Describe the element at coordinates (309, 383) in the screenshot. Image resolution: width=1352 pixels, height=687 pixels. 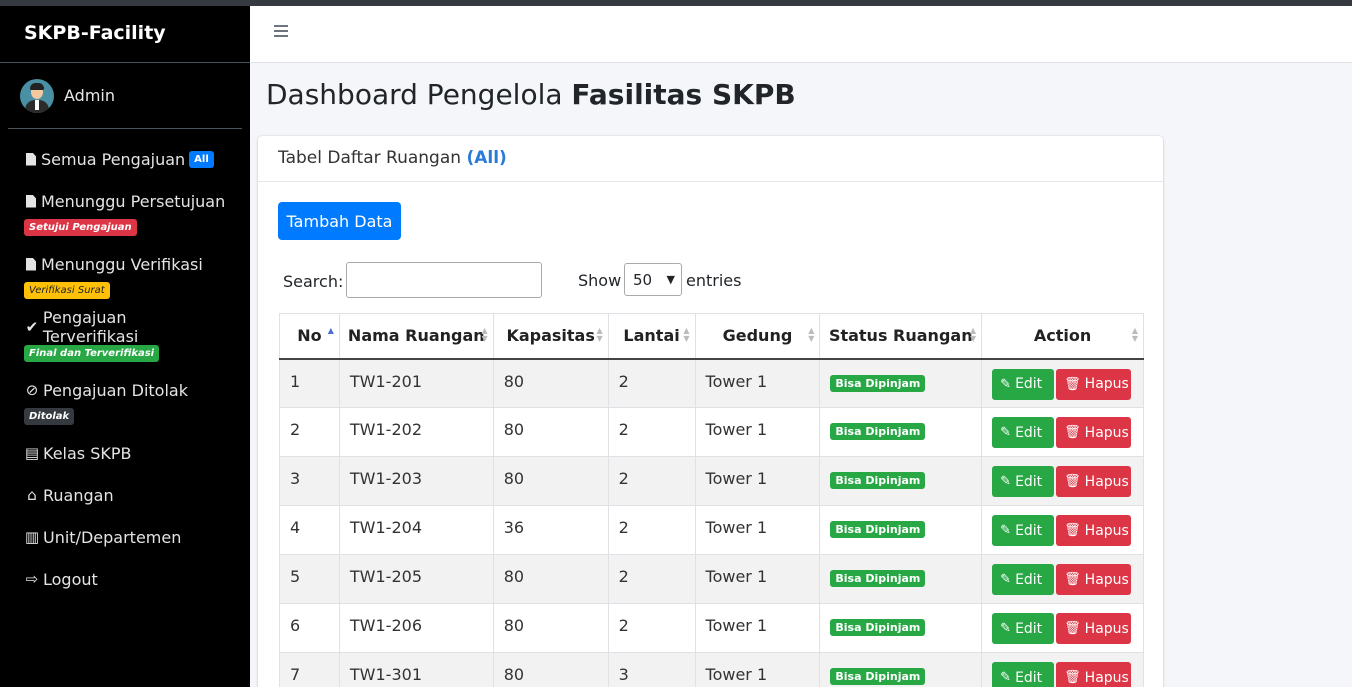
I see `cell-no: 1` at that location.